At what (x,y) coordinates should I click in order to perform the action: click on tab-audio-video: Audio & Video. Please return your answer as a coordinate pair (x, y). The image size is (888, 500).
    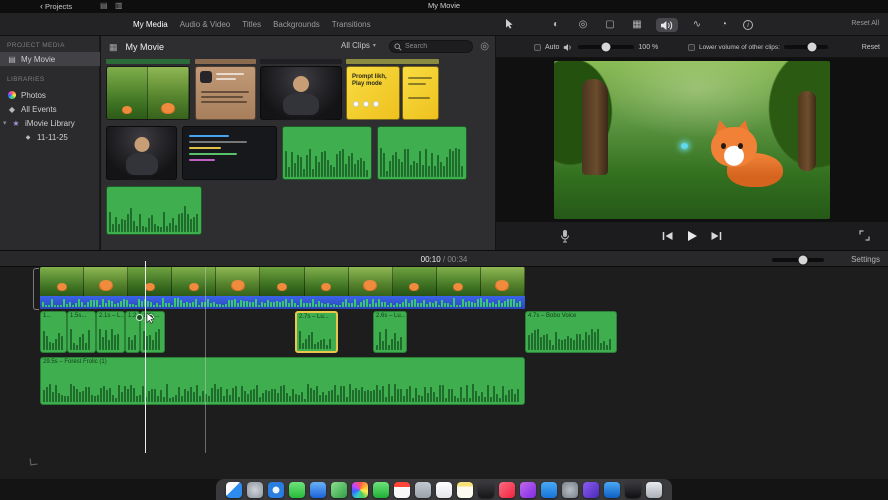
    Looking at the image, I should click on (205, 24).